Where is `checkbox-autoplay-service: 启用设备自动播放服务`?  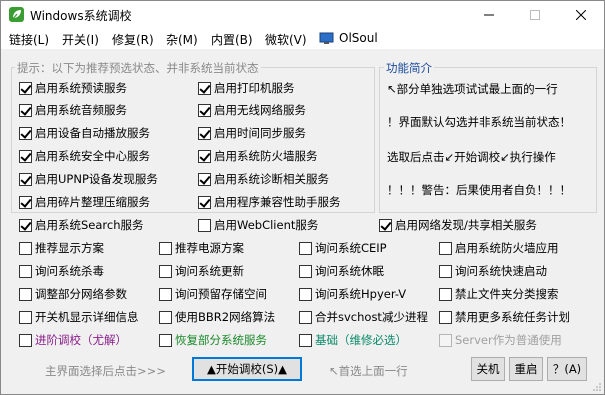 checkbox-autoplay-service: 启用设备自动播放服务 is located at coordinates (84, 133).